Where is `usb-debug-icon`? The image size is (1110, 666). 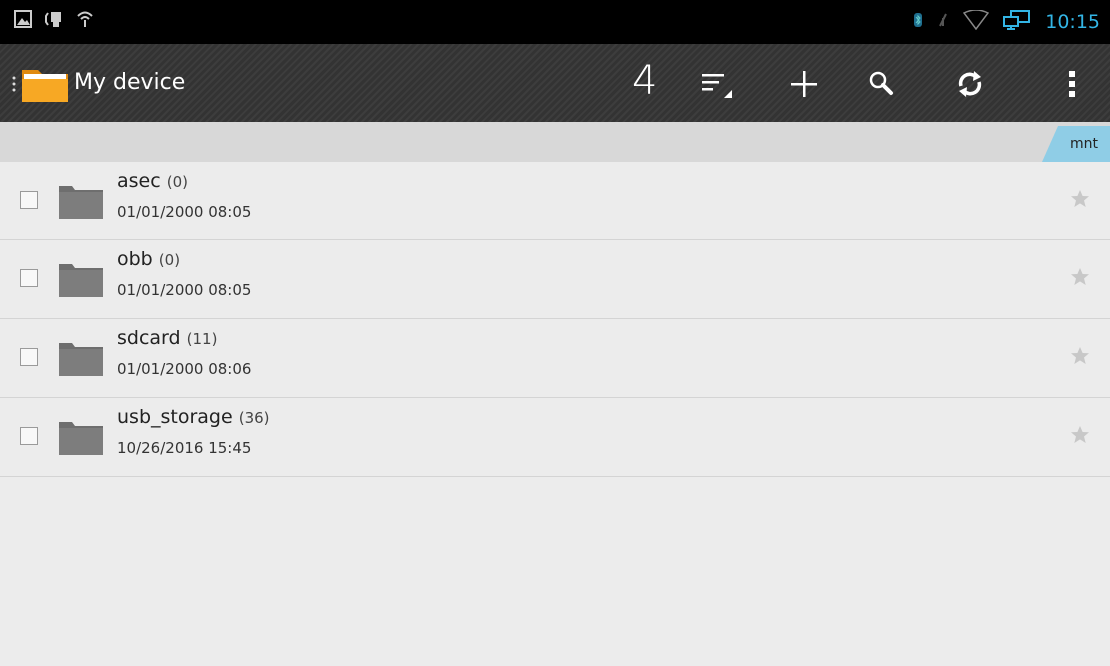
usb-debug-icon is located at coordinates (54, 21).